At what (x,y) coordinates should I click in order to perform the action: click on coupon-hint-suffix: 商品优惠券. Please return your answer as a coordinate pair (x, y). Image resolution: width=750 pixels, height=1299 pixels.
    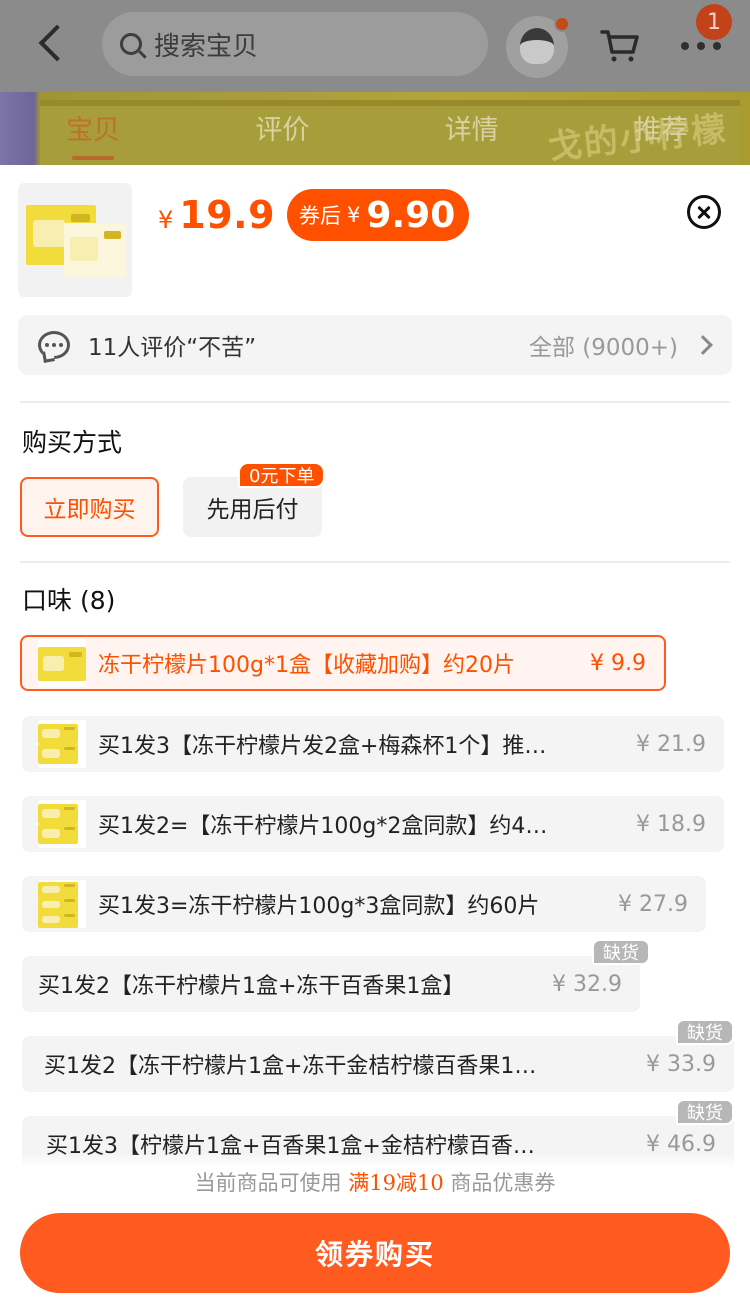
    Looking at the image, I should click on (503, 1183).